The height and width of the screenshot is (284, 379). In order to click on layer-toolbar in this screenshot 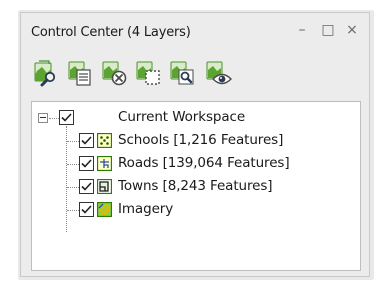, I will do `click(195, 74)`.